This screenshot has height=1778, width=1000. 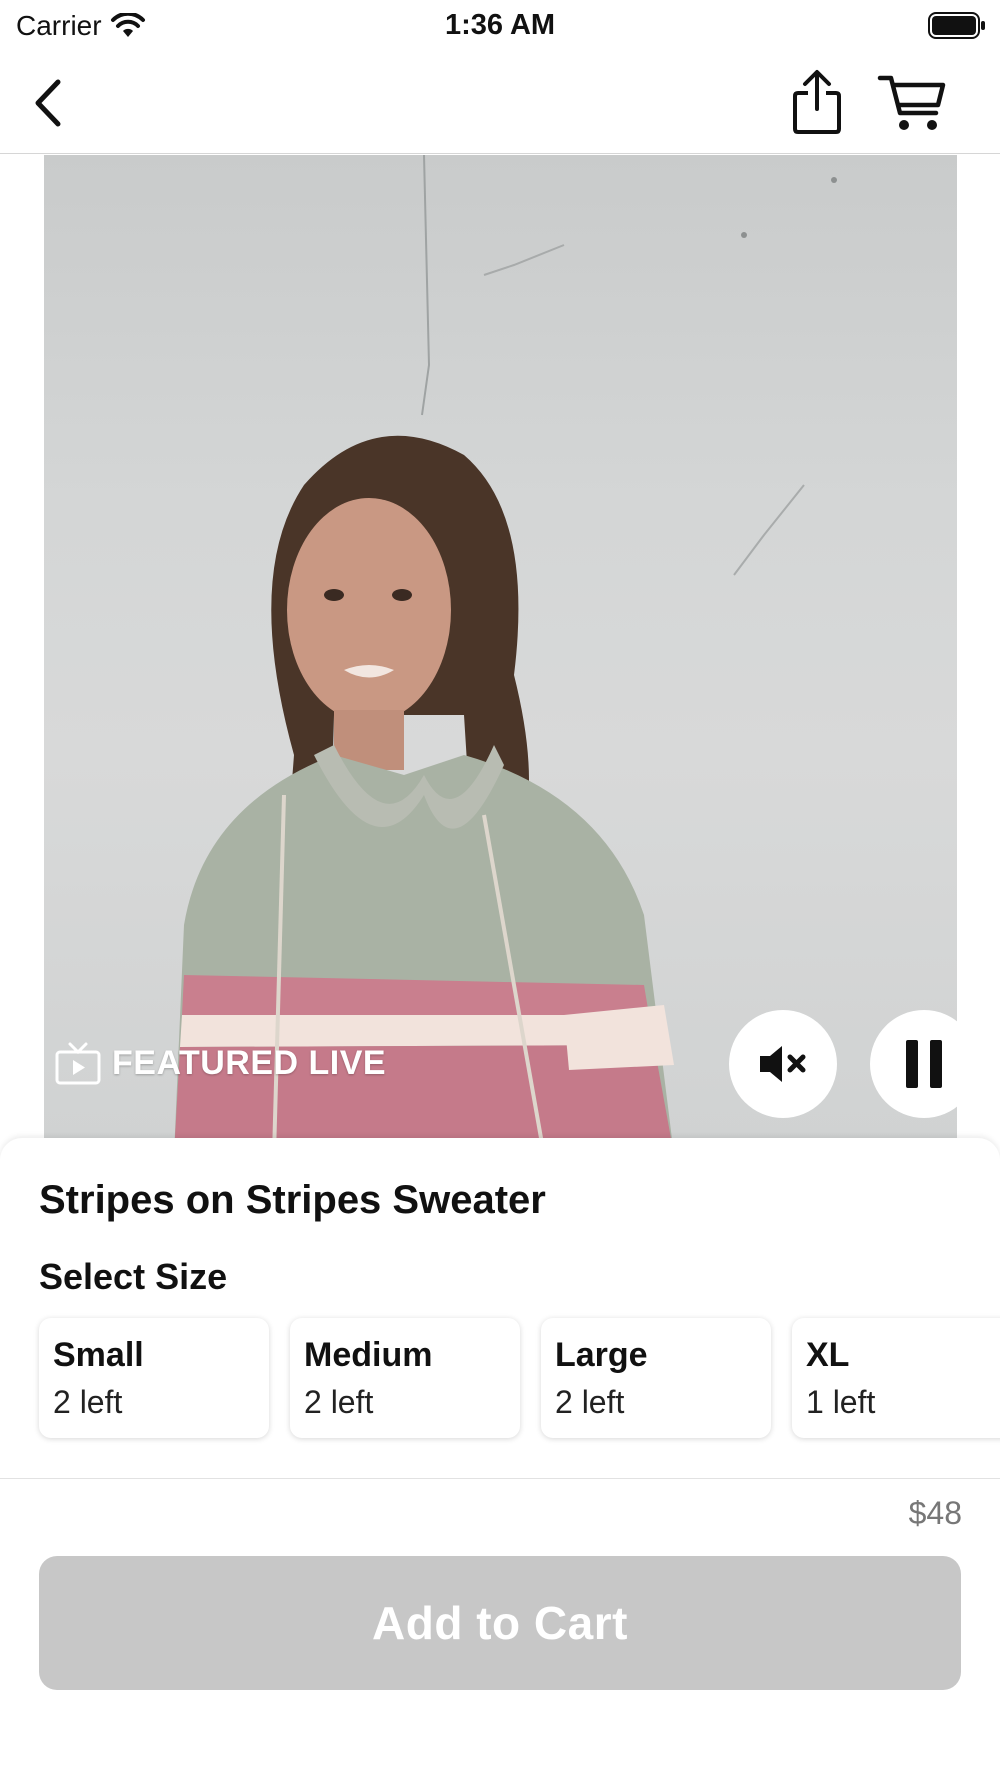 What do you see at coordinates (405, 1378) in the screenshot?
I see `size-option-medium: Medium 2 left` at bounding box center [405, 1378].